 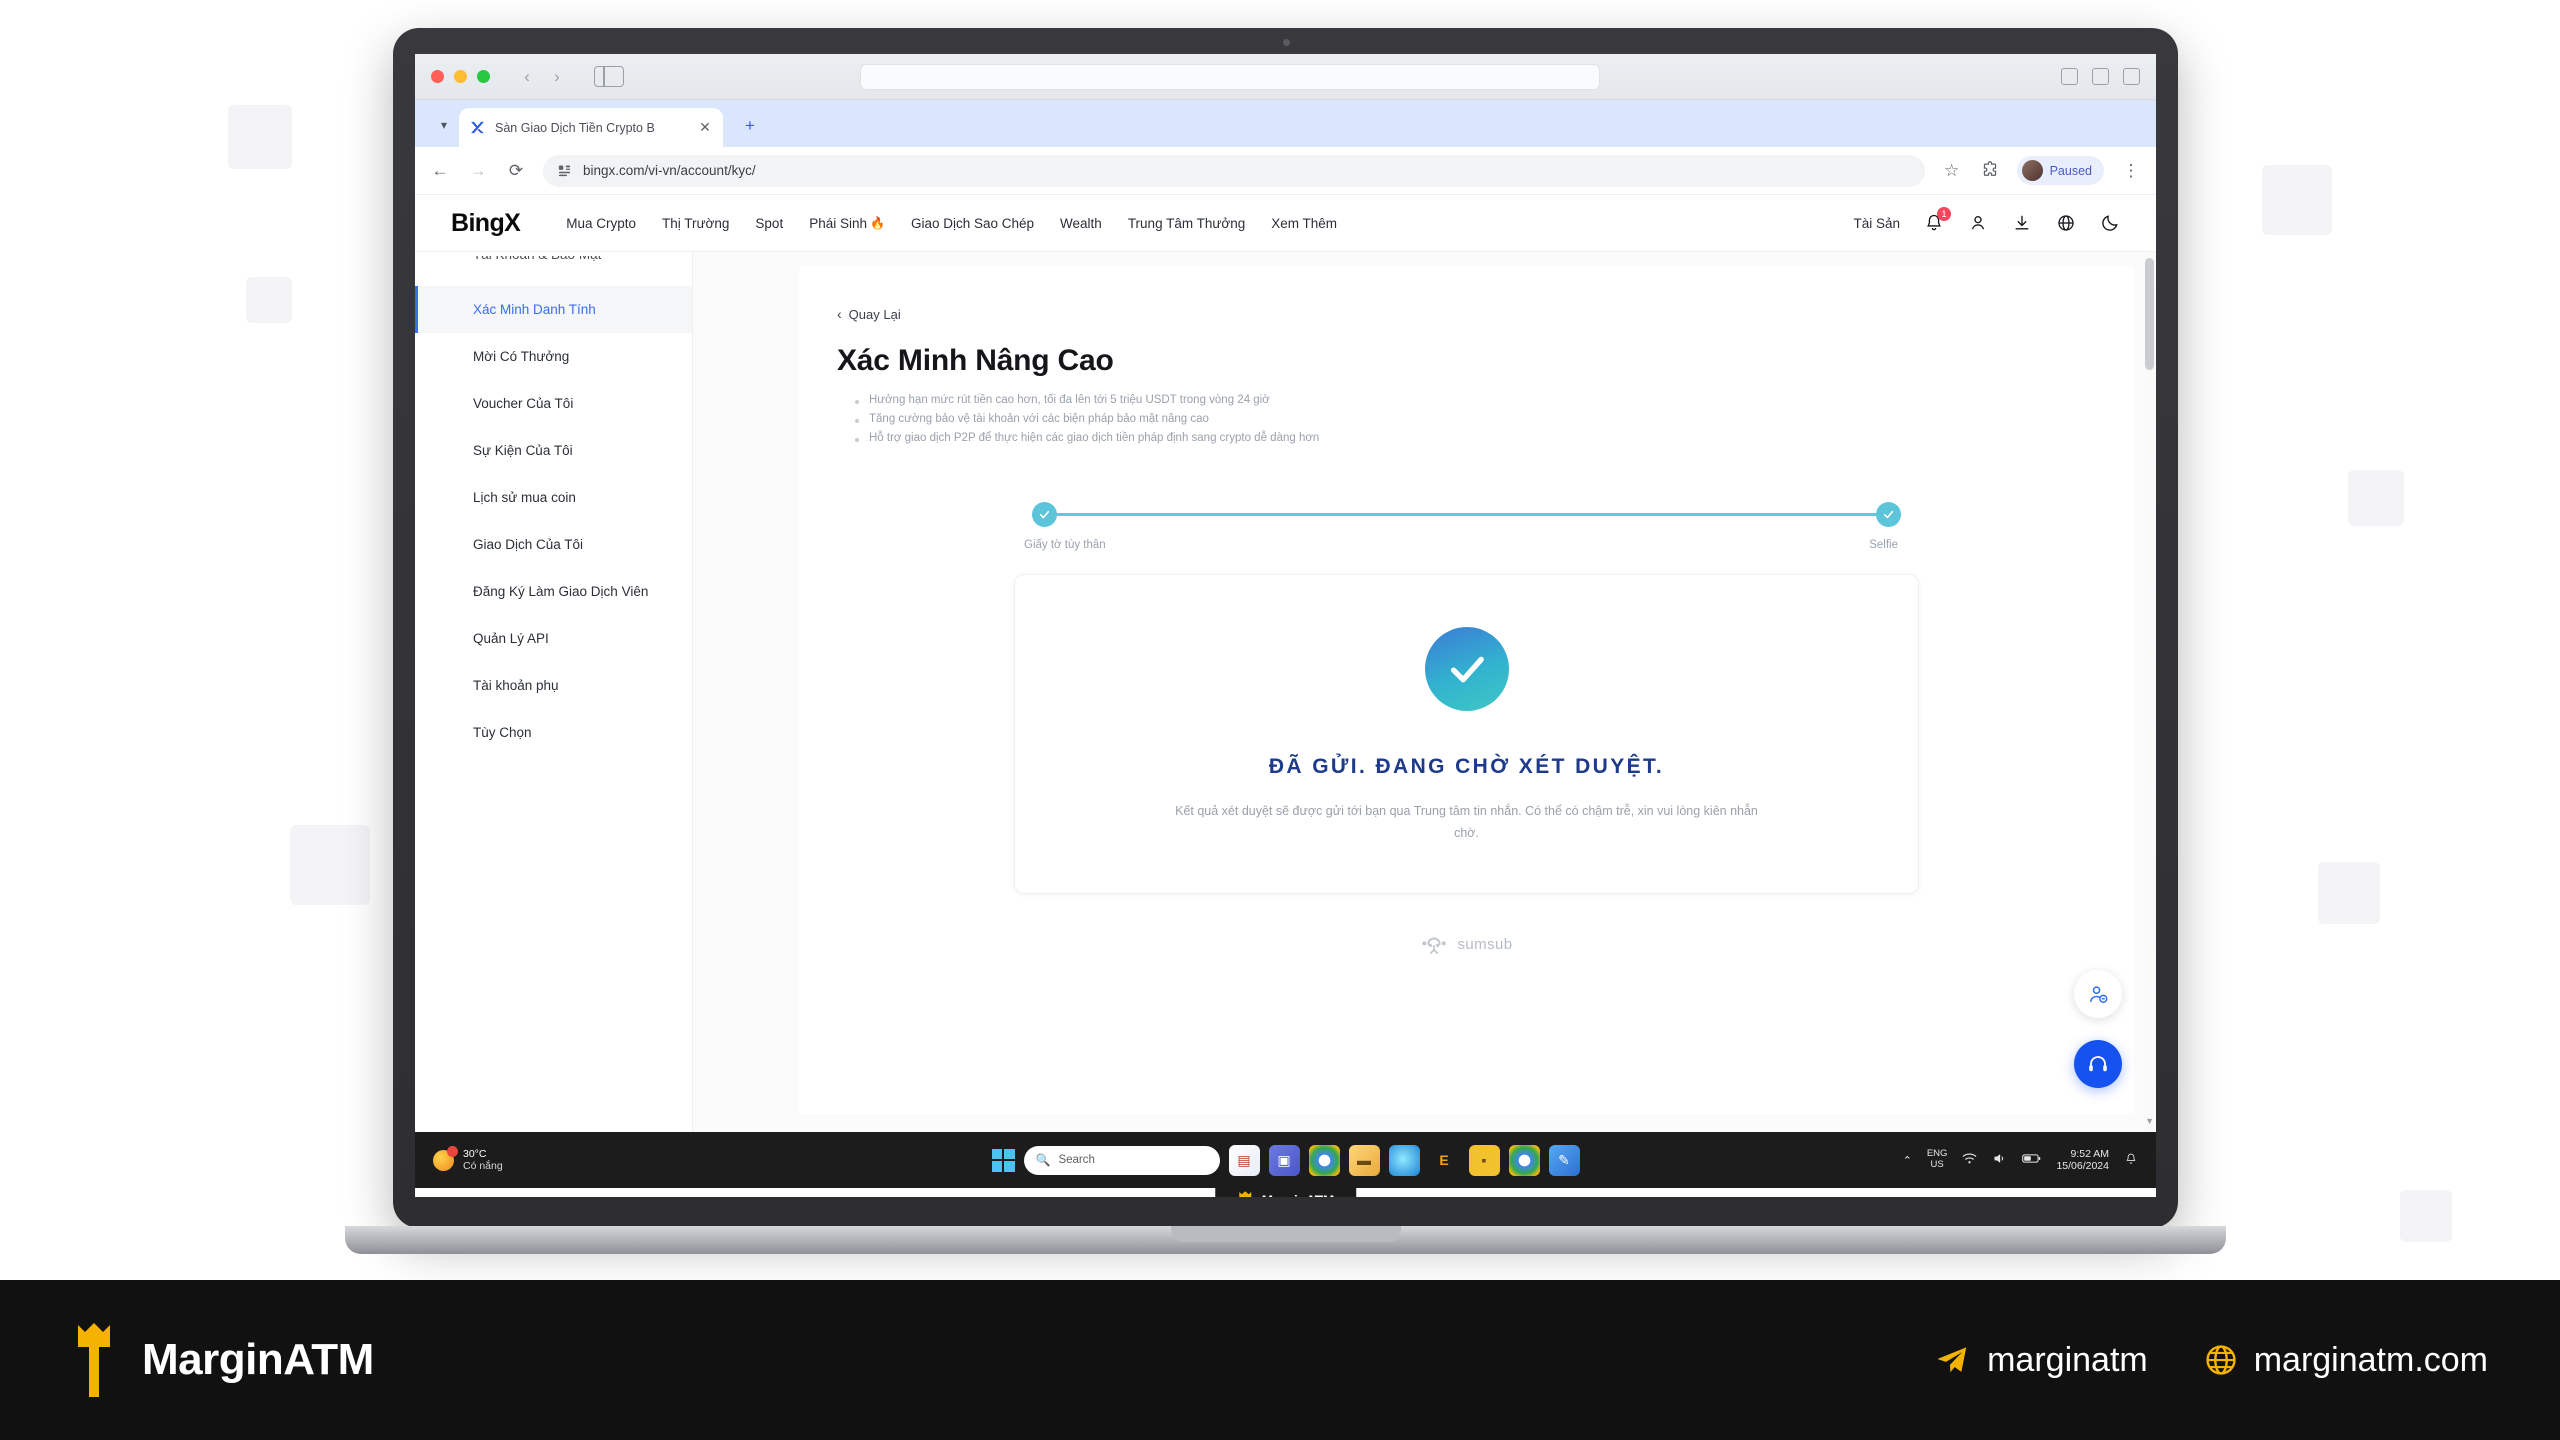 What do you see at coordinates (1043, 1160) in the screenshot?
I see `search-icon: 🔍` at bounding box center [1043, 1160].